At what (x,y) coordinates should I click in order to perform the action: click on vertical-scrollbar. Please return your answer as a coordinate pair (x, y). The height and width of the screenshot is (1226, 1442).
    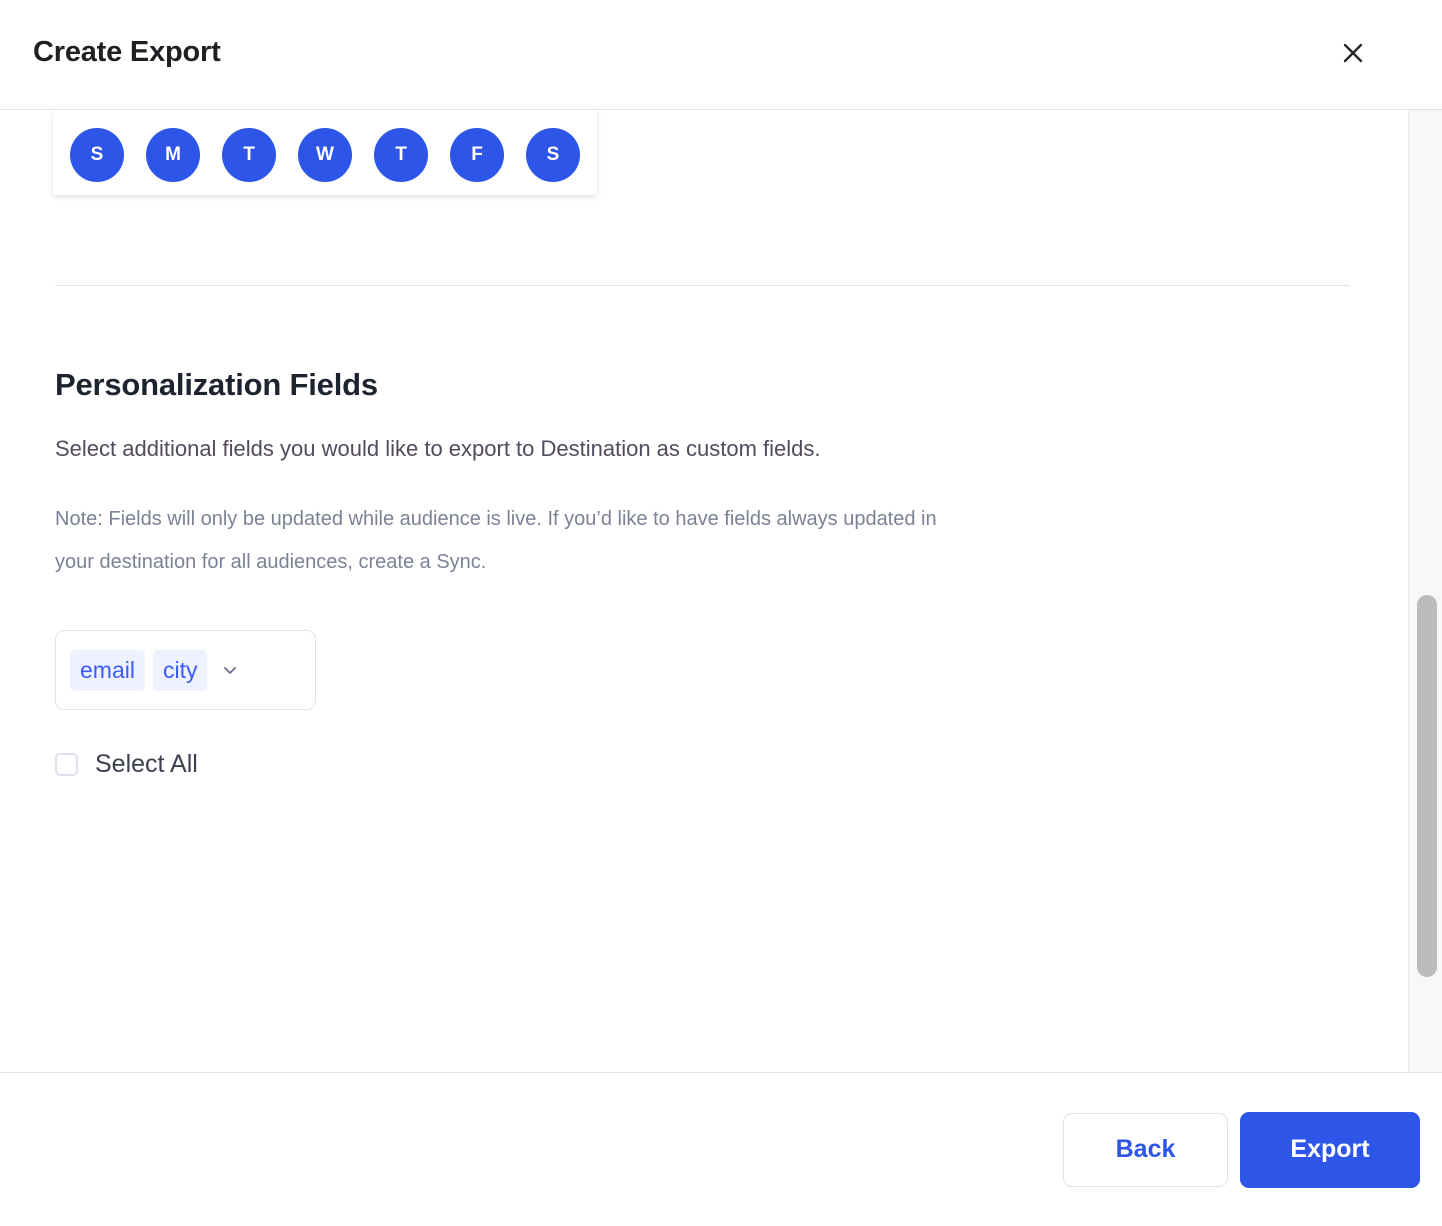
    Looking at the image, I should click on (1425, 591).